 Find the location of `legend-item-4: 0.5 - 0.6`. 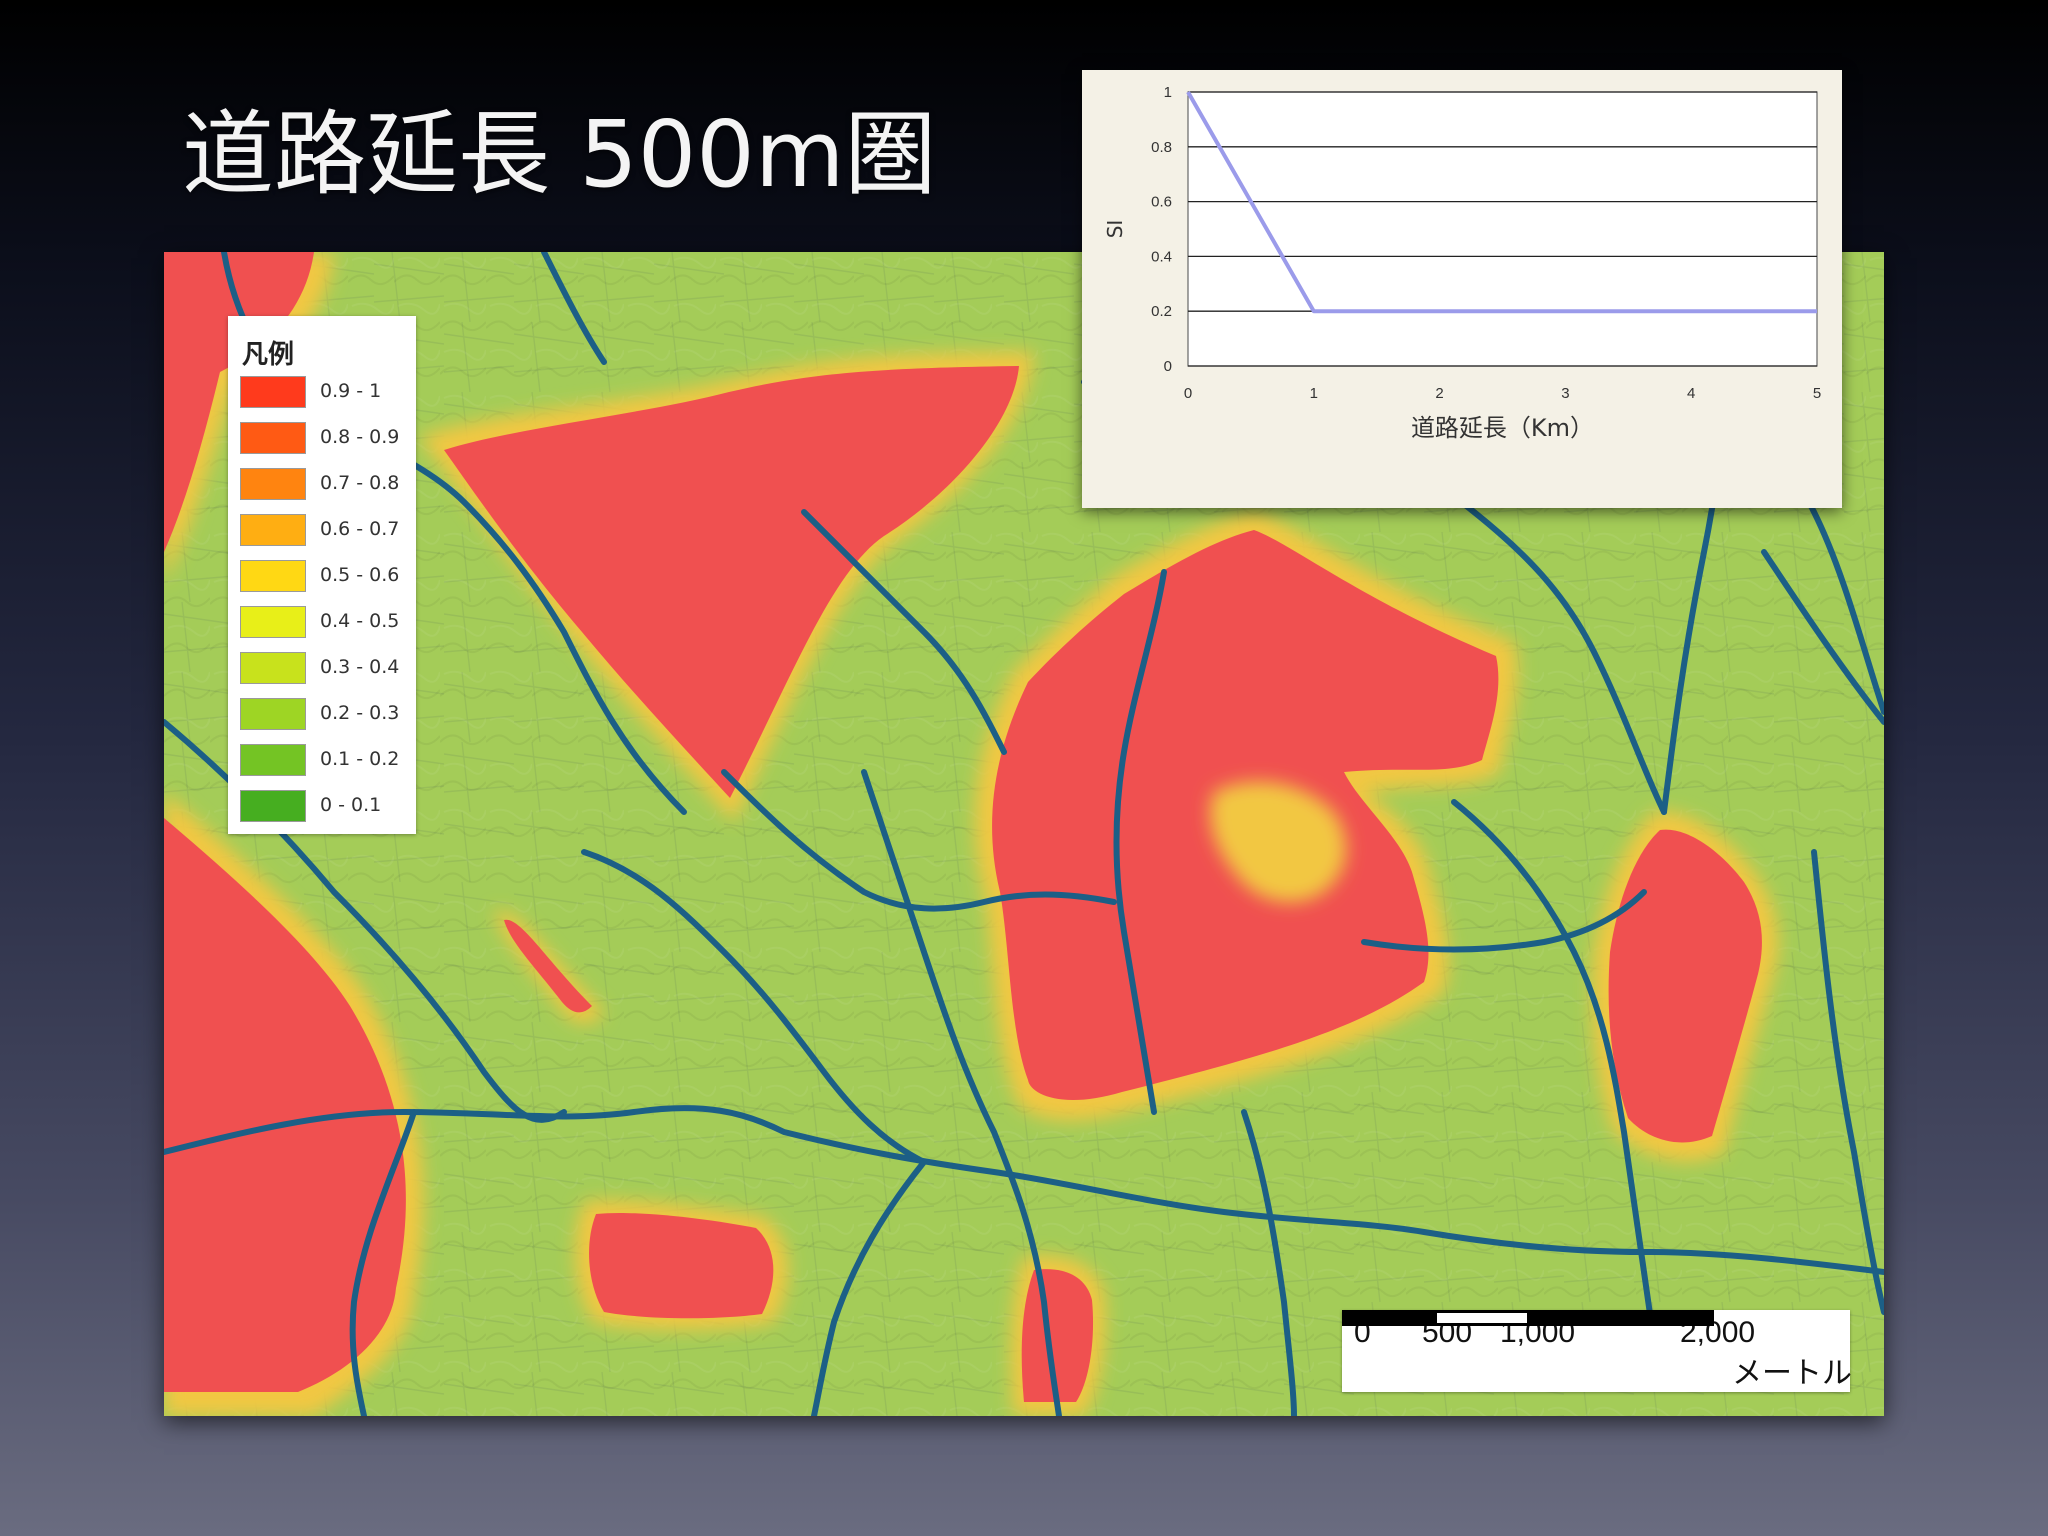

legend-item-4: 0.5 - 0.6 is located at coordinates (325, 578).